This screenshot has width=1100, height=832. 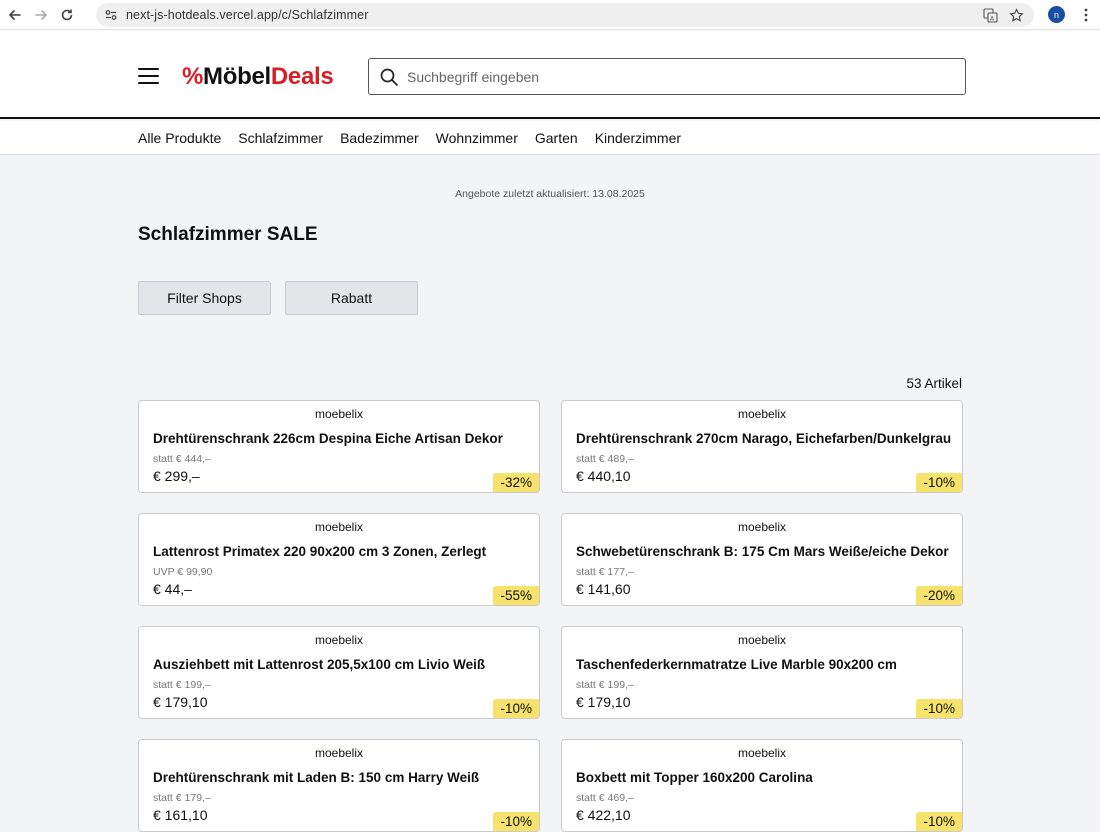 I want to click on translate-icon: A, so click(x=990, y=15).